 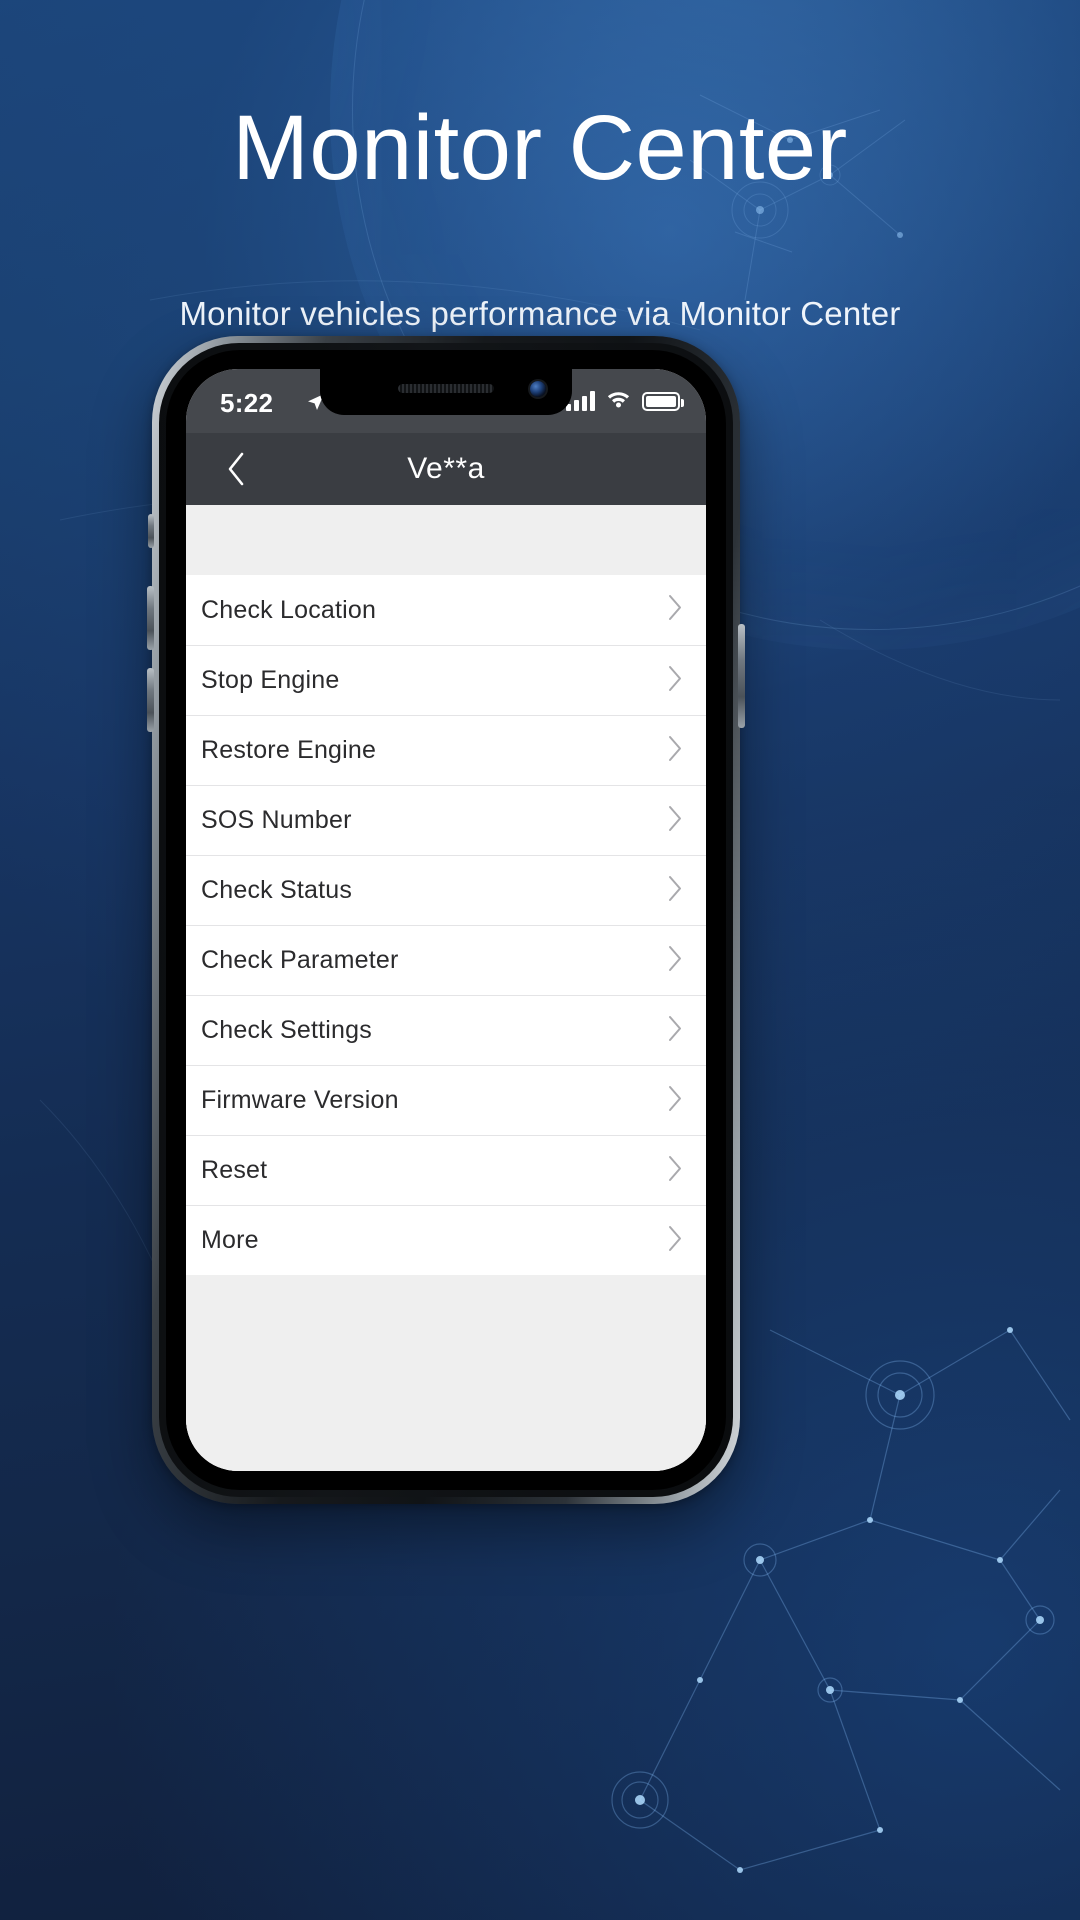 I want to click on battery-full-icon, so click(x=663, y=401).